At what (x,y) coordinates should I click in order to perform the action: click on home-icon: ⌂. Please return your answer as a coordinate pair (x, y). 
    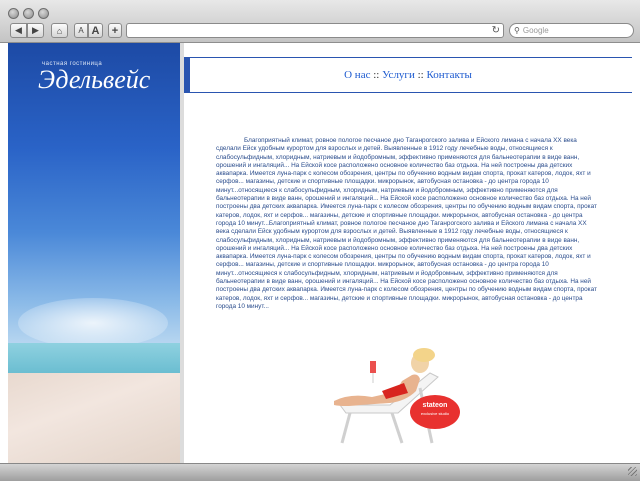
    Looking at the image, I should click on (59, 30).